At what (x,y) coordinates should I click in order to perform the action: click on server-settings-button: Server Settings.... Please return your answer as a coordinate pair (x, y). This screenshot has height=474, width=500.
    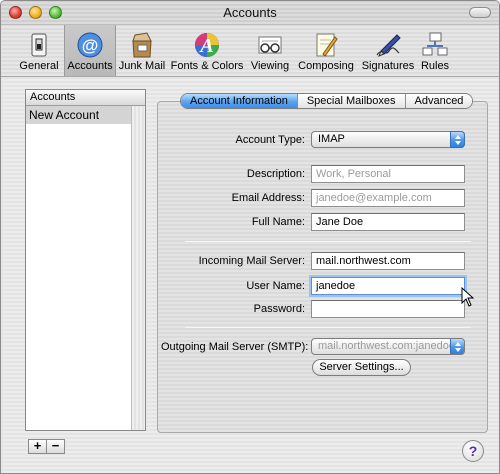
    Looking at the image, I should click on (361, 367).